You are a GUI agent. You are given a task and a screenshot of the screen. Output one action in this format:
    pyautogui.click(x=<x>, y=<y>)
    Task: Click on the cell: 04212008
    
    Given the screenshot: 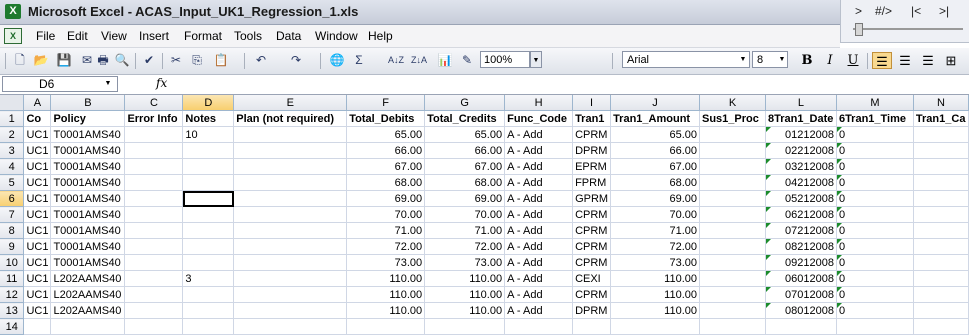 What is the action you would take?
    pyautogui.click(x=801, y=182)
    